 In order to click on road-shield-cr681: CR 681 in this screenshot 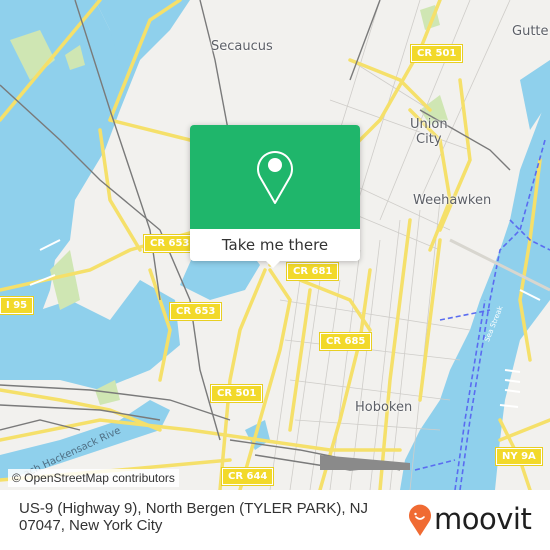, I will do `click(312, 271)`.